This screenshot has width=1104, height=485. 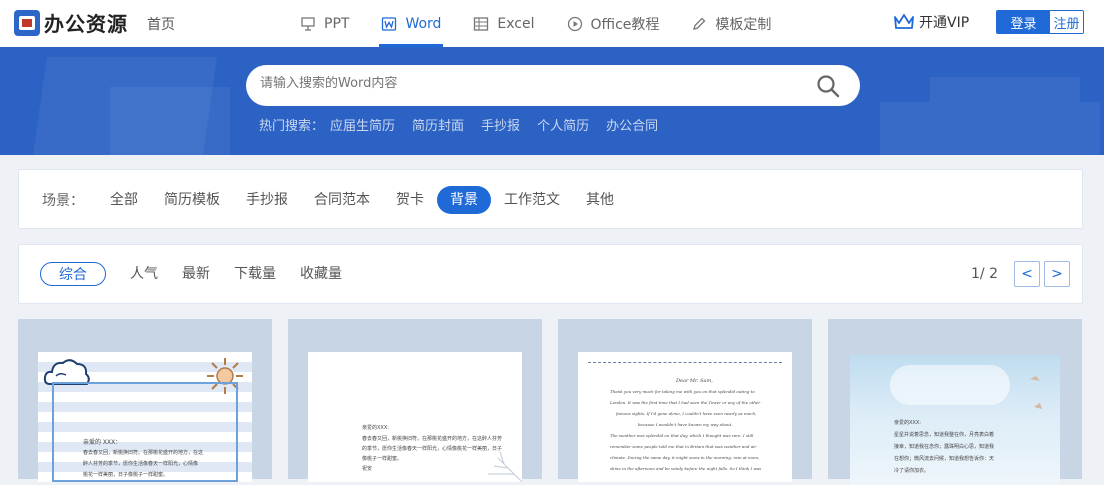 What do you see at coordinates (625, 24) in the screenshot?
I see `nav-label-office-tutorial: Office教程` at bounding box center [625, 24].